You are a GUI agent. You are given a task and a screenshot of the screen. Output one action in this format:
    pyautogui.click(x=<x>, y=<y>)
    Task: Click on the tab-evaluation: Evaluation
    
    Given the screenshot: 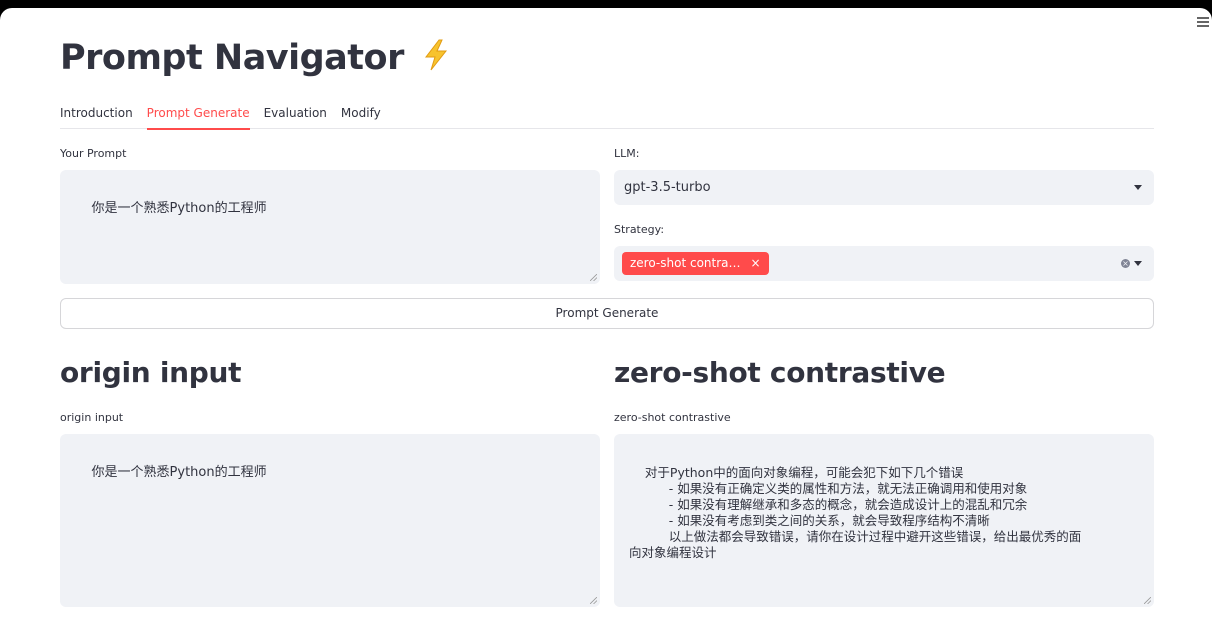 What is the action you would take?
    pyautogui.click(x=295, y=114)
    